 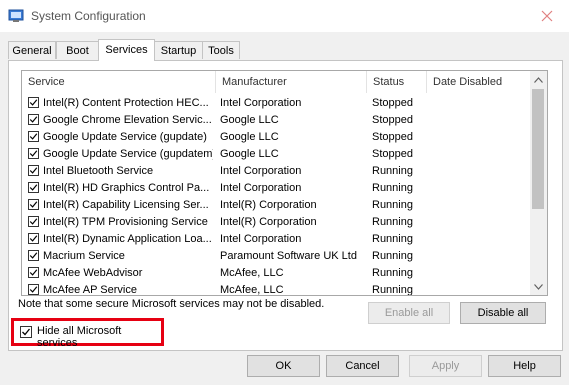 What do you see at coordinates (26, 332) in the screenshot?
I see `hide-microsoft-services-checkbox` at bounding box center [26, 332].